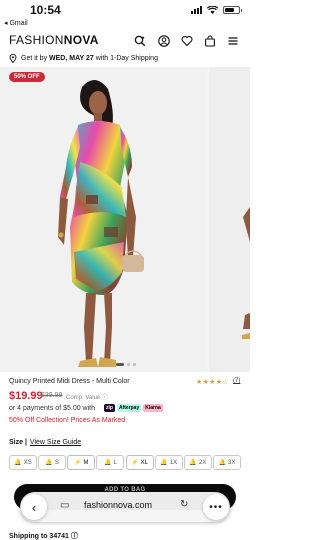 The height and width of the screenshot is (540, 320). I want to click on discount-badge: 50% OFF, so click(27, 77).